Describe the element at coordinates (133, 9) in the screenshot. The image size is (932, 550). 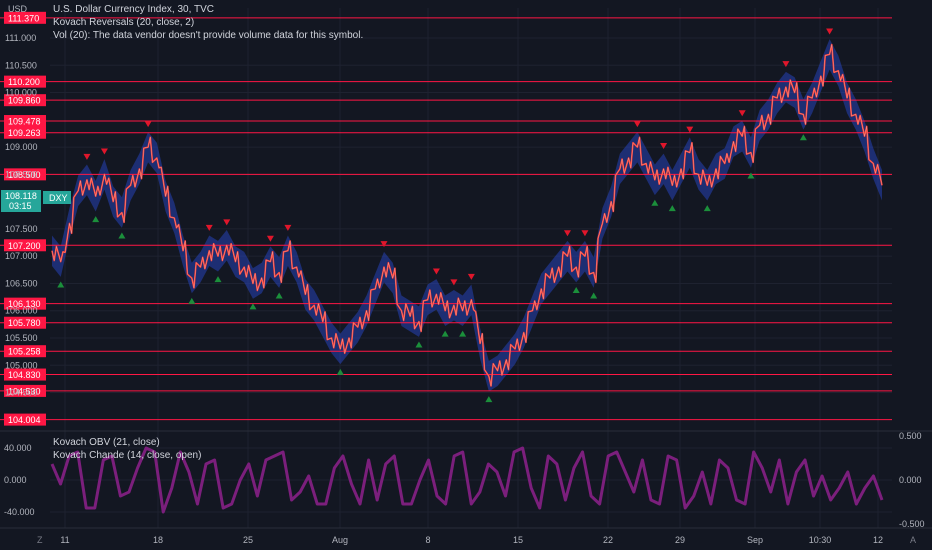
I see `chart-title: U.S. Dollar Currency Index, 30, TVC` at that location.